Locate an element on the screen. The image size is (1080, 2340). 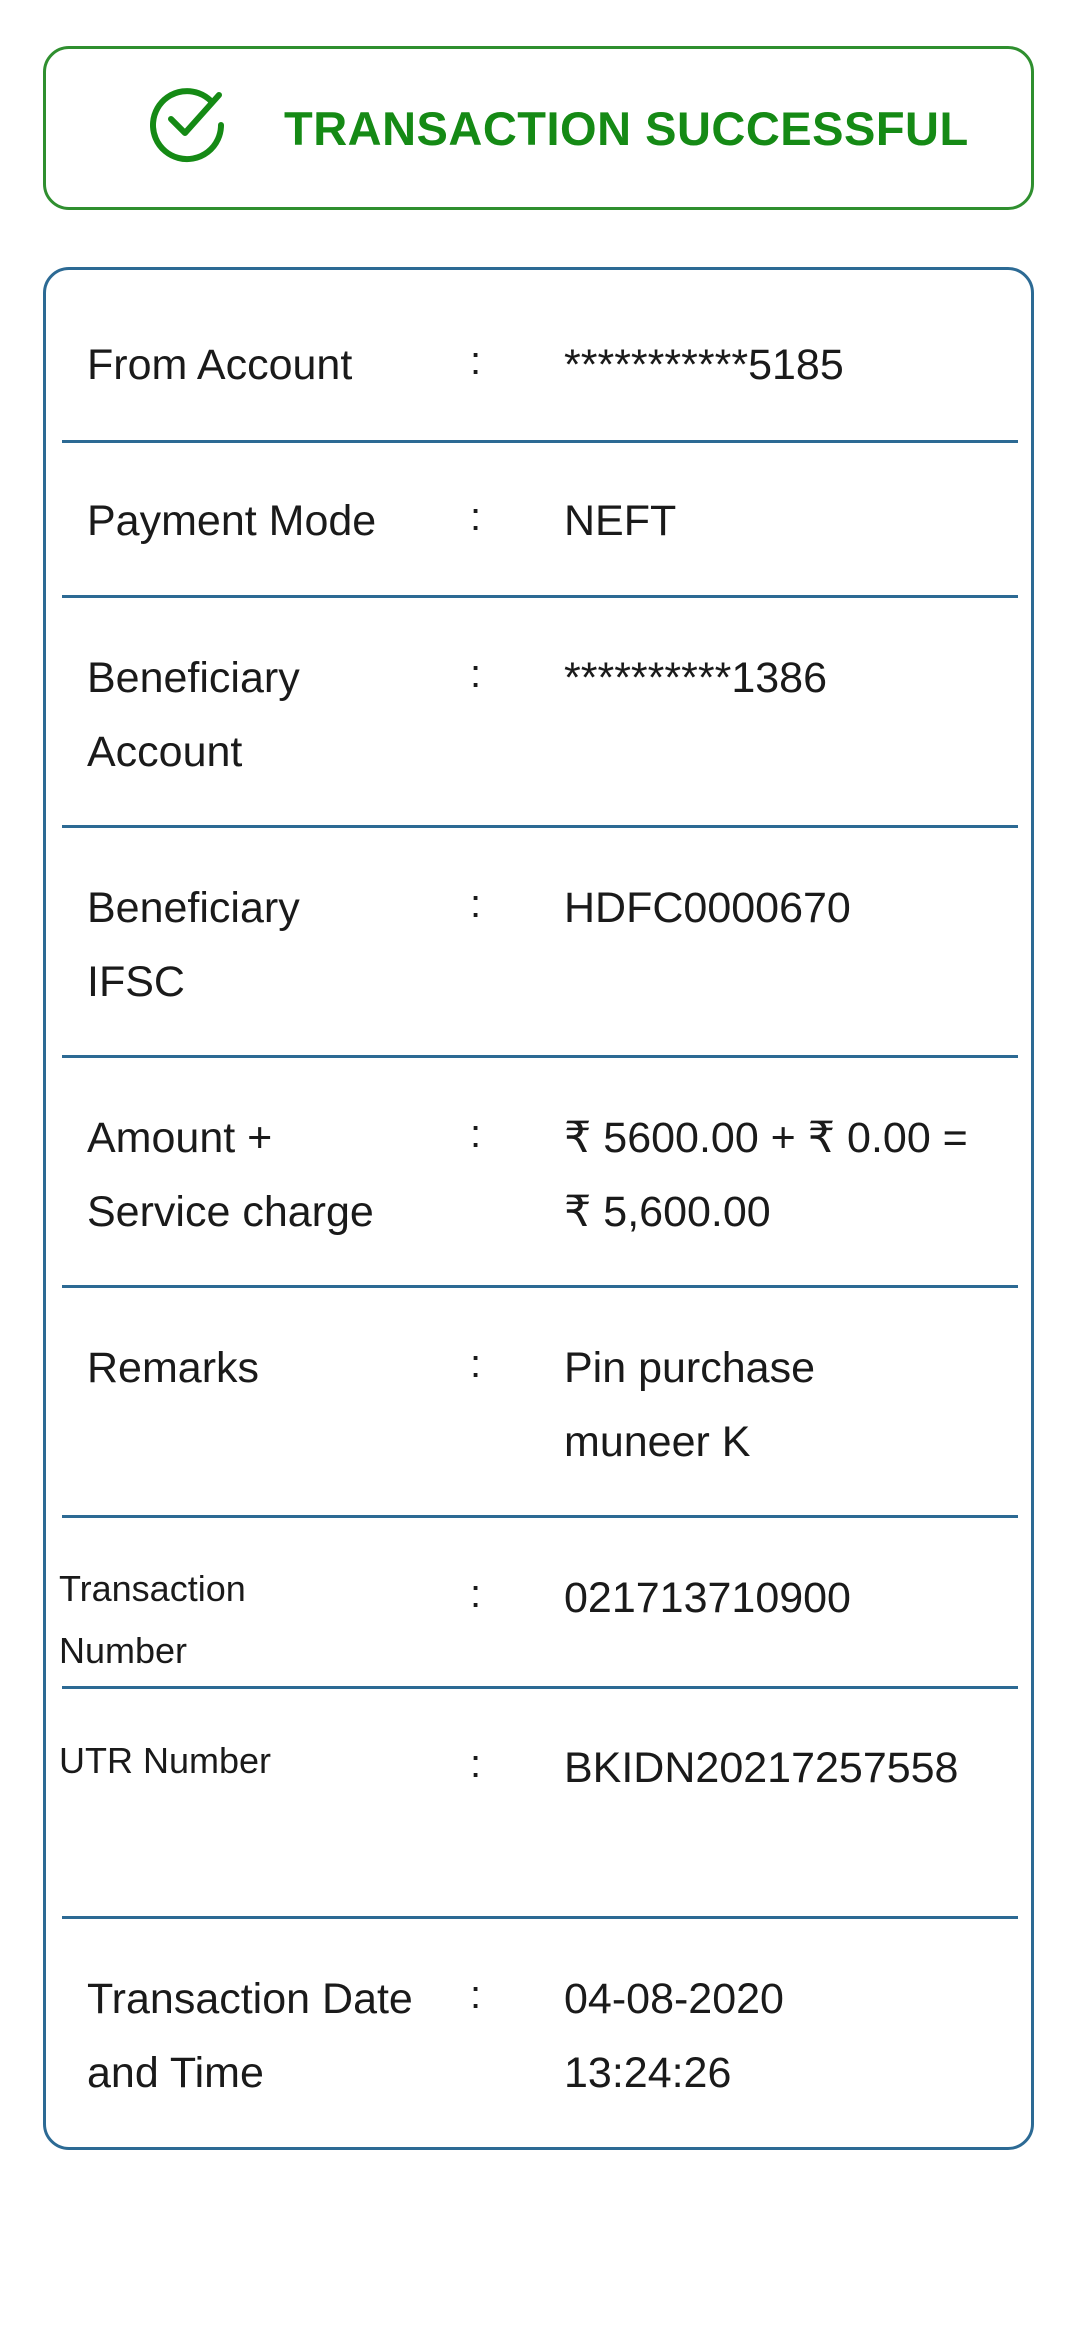
status-text: TRANSACTION SUCCESSFUL is located at coordinates (626, 128).